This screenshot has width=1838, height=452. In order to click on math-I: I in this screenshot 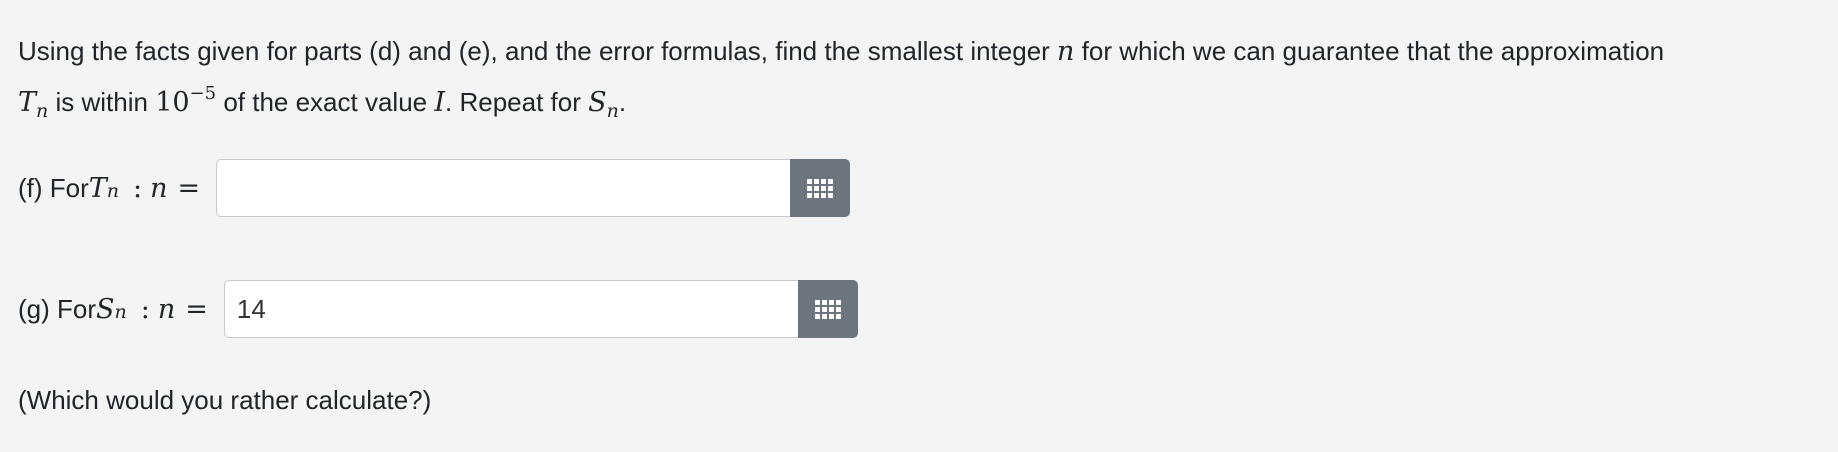, I will do `click(440, 102)`.